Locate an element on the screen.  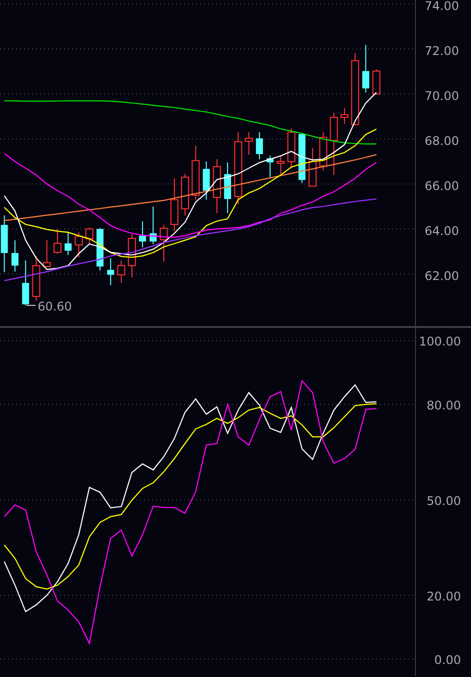
axis-label: 62.00 is located at coordinates (441, 275).